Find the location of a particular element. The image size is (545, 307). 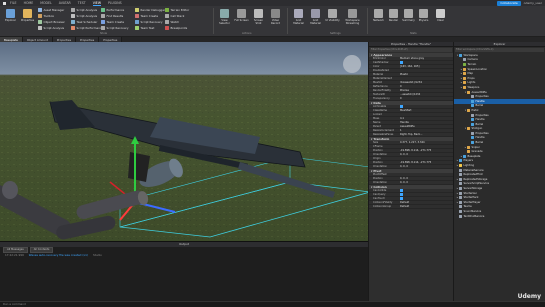

screen-shot-button: Screen Shot is located at coordinates (258, 18).